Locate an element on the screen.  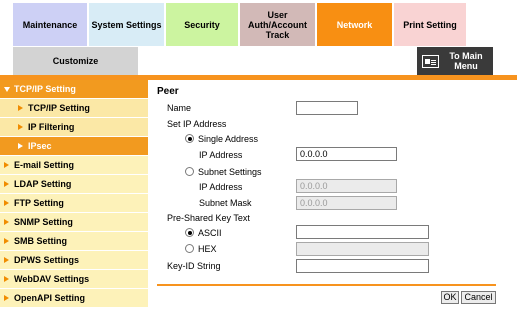
single-address-radio is located at coordinates (189, 138).